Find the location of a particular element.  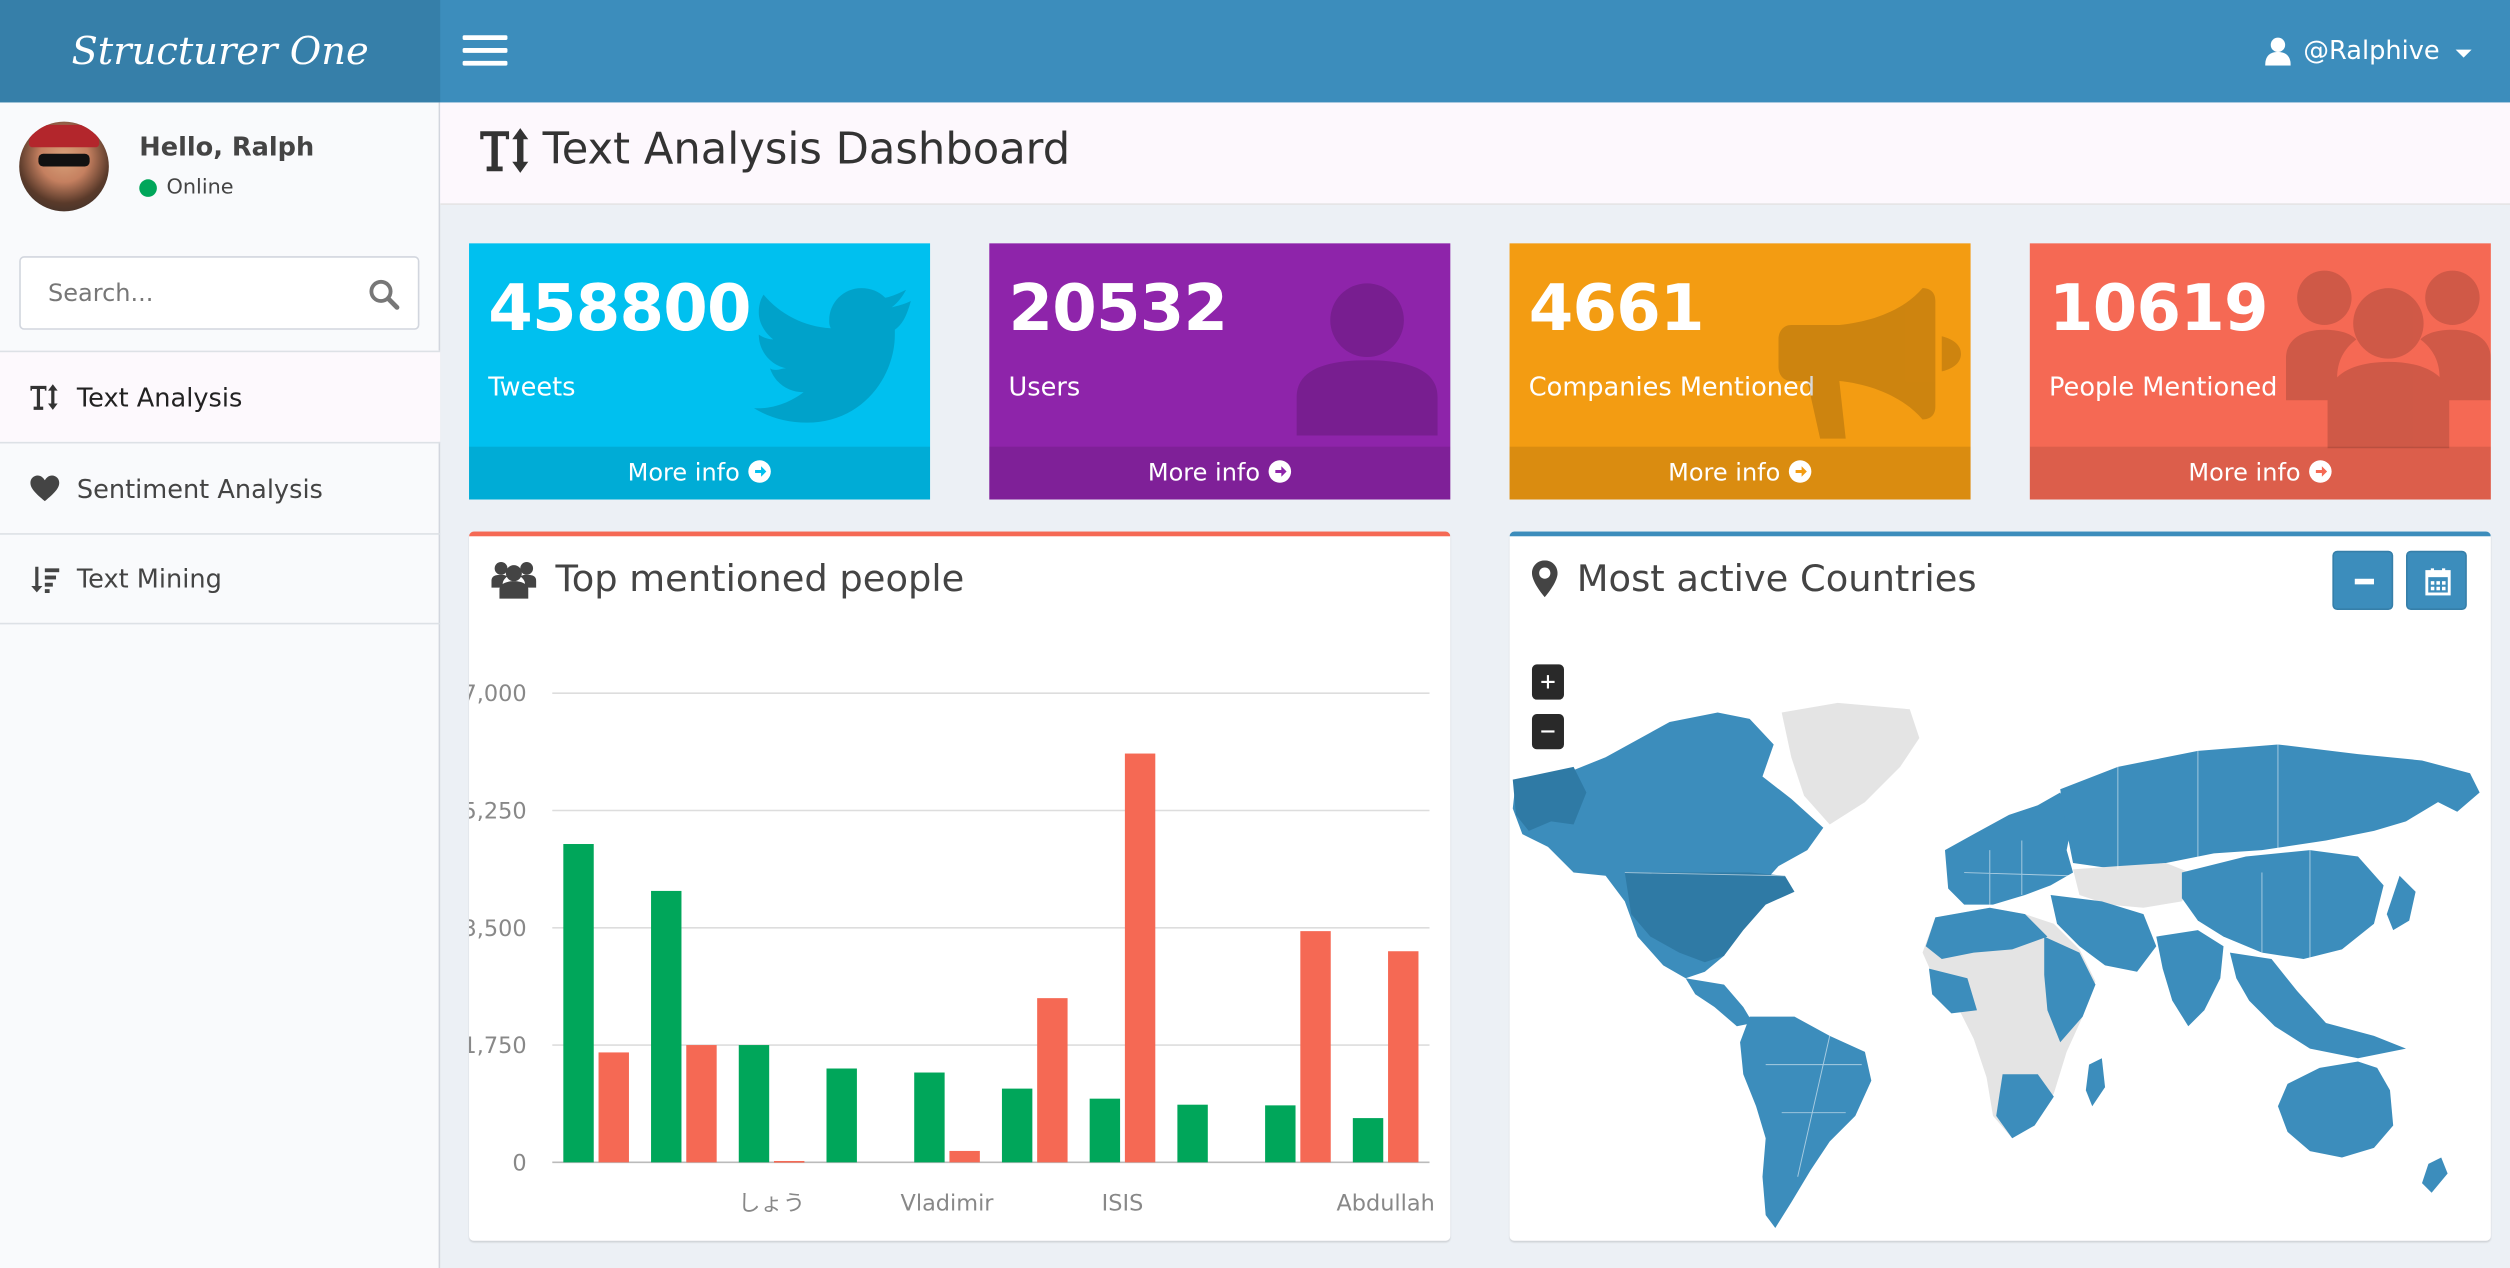

map-zoom-in-button: + is located at coordinates (1547, 682).